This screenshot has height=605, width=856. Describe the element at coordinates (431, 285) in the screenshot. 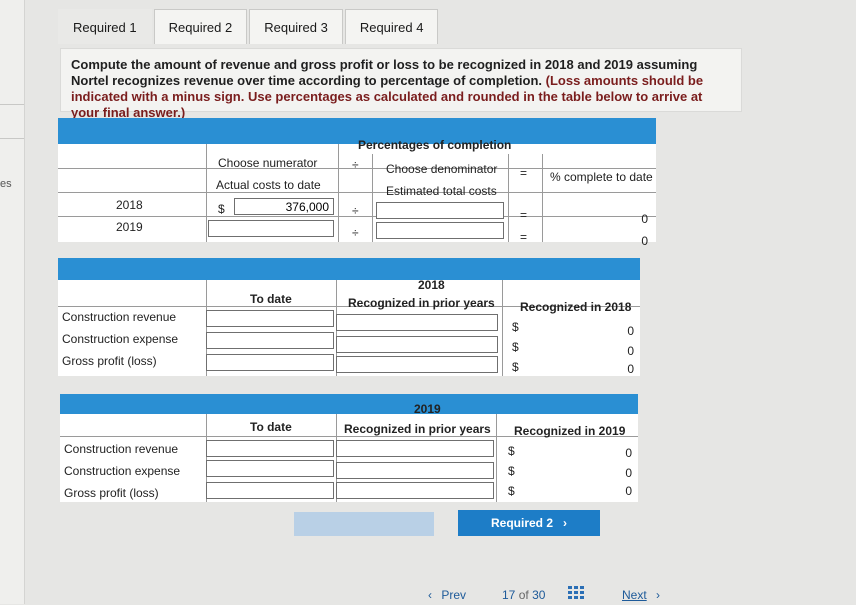

I see `table-2018-year: 2018` at that location.